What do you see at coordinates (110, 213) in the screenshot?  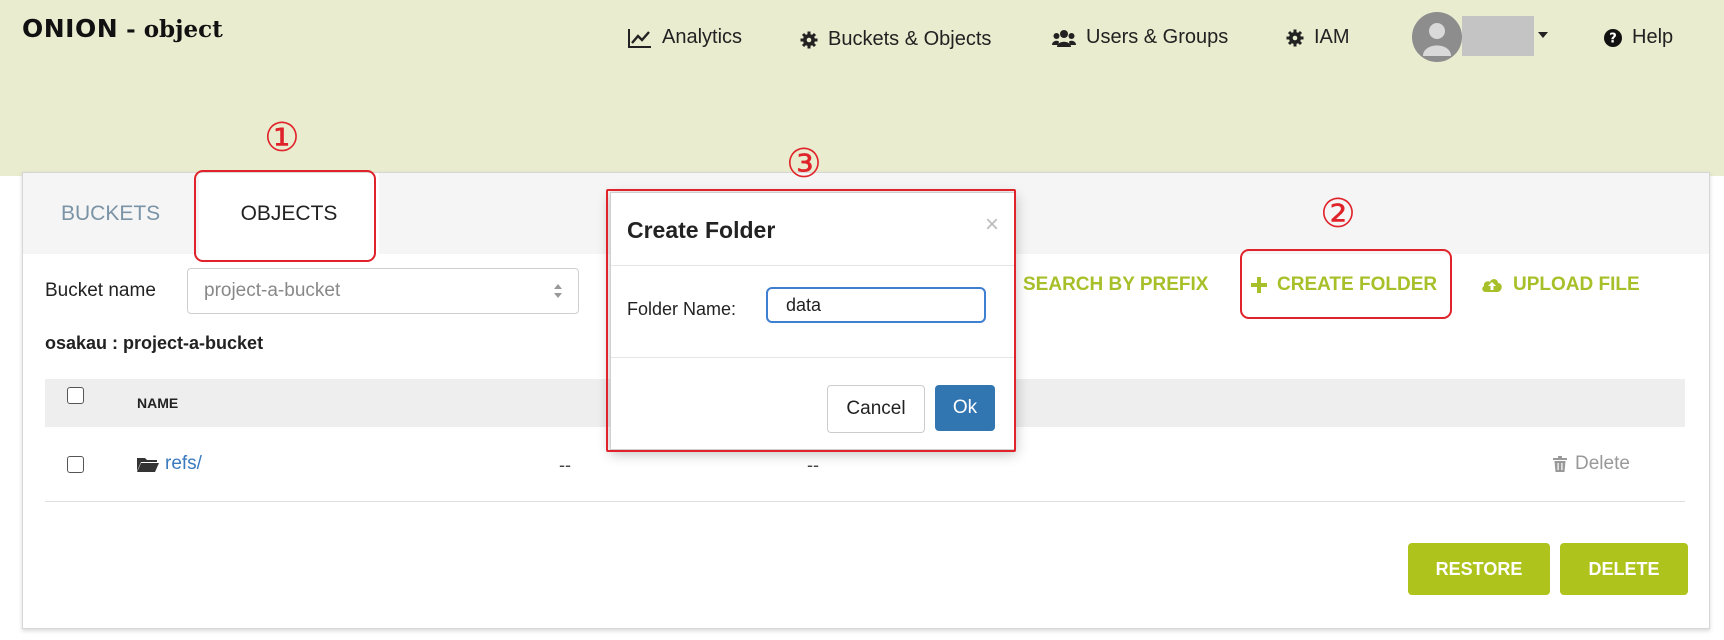 I see `tab-buckets: BUCKETS` at bounding box center [110, 213].